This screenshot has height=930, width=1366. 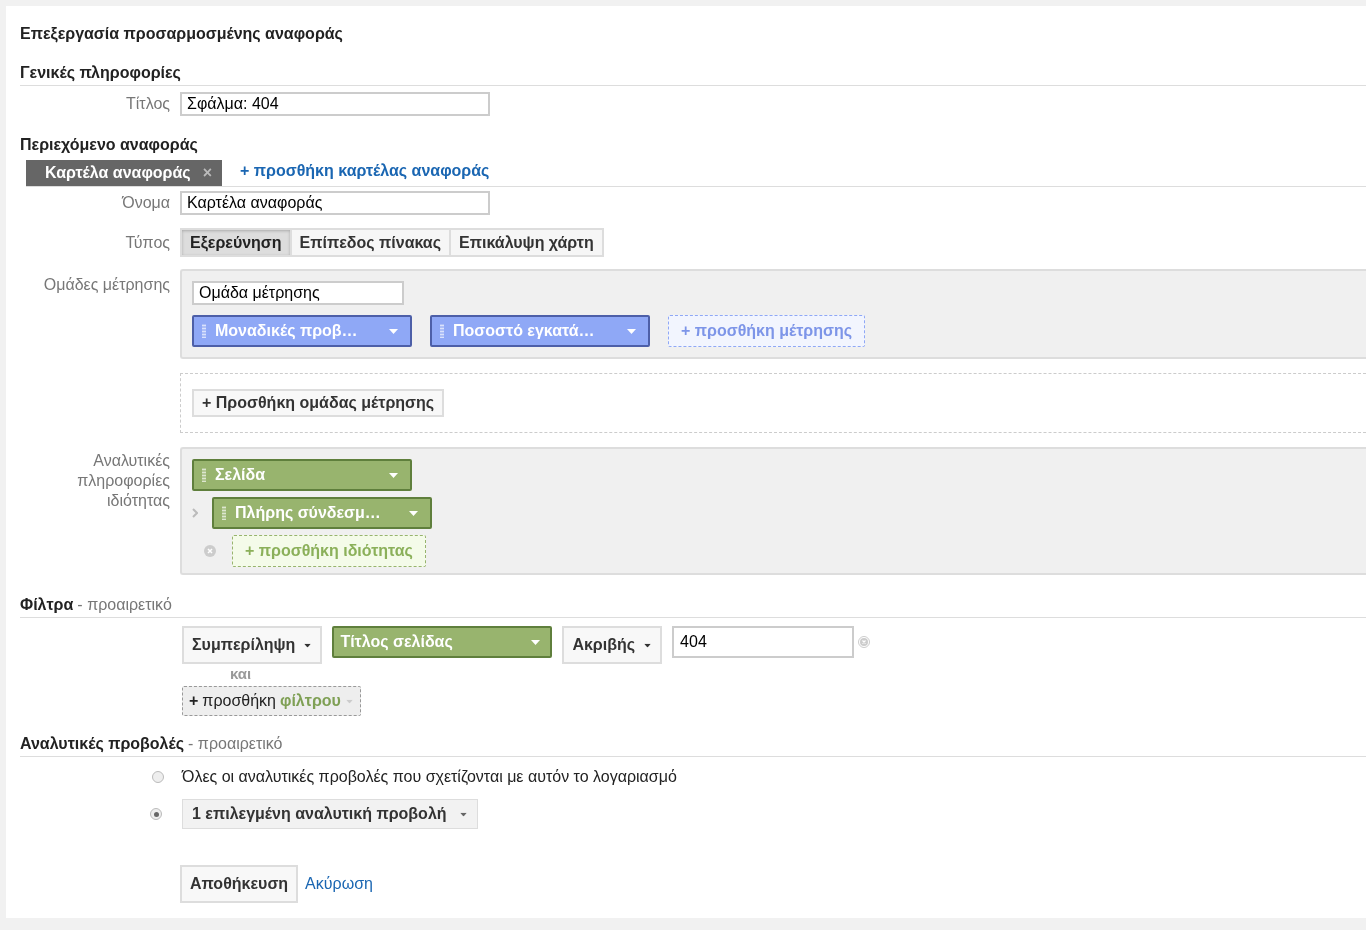 I want to click on view-dropdown: 1 επιλεγμένη αναλυτική προβολή, so click(x=330, y=814).